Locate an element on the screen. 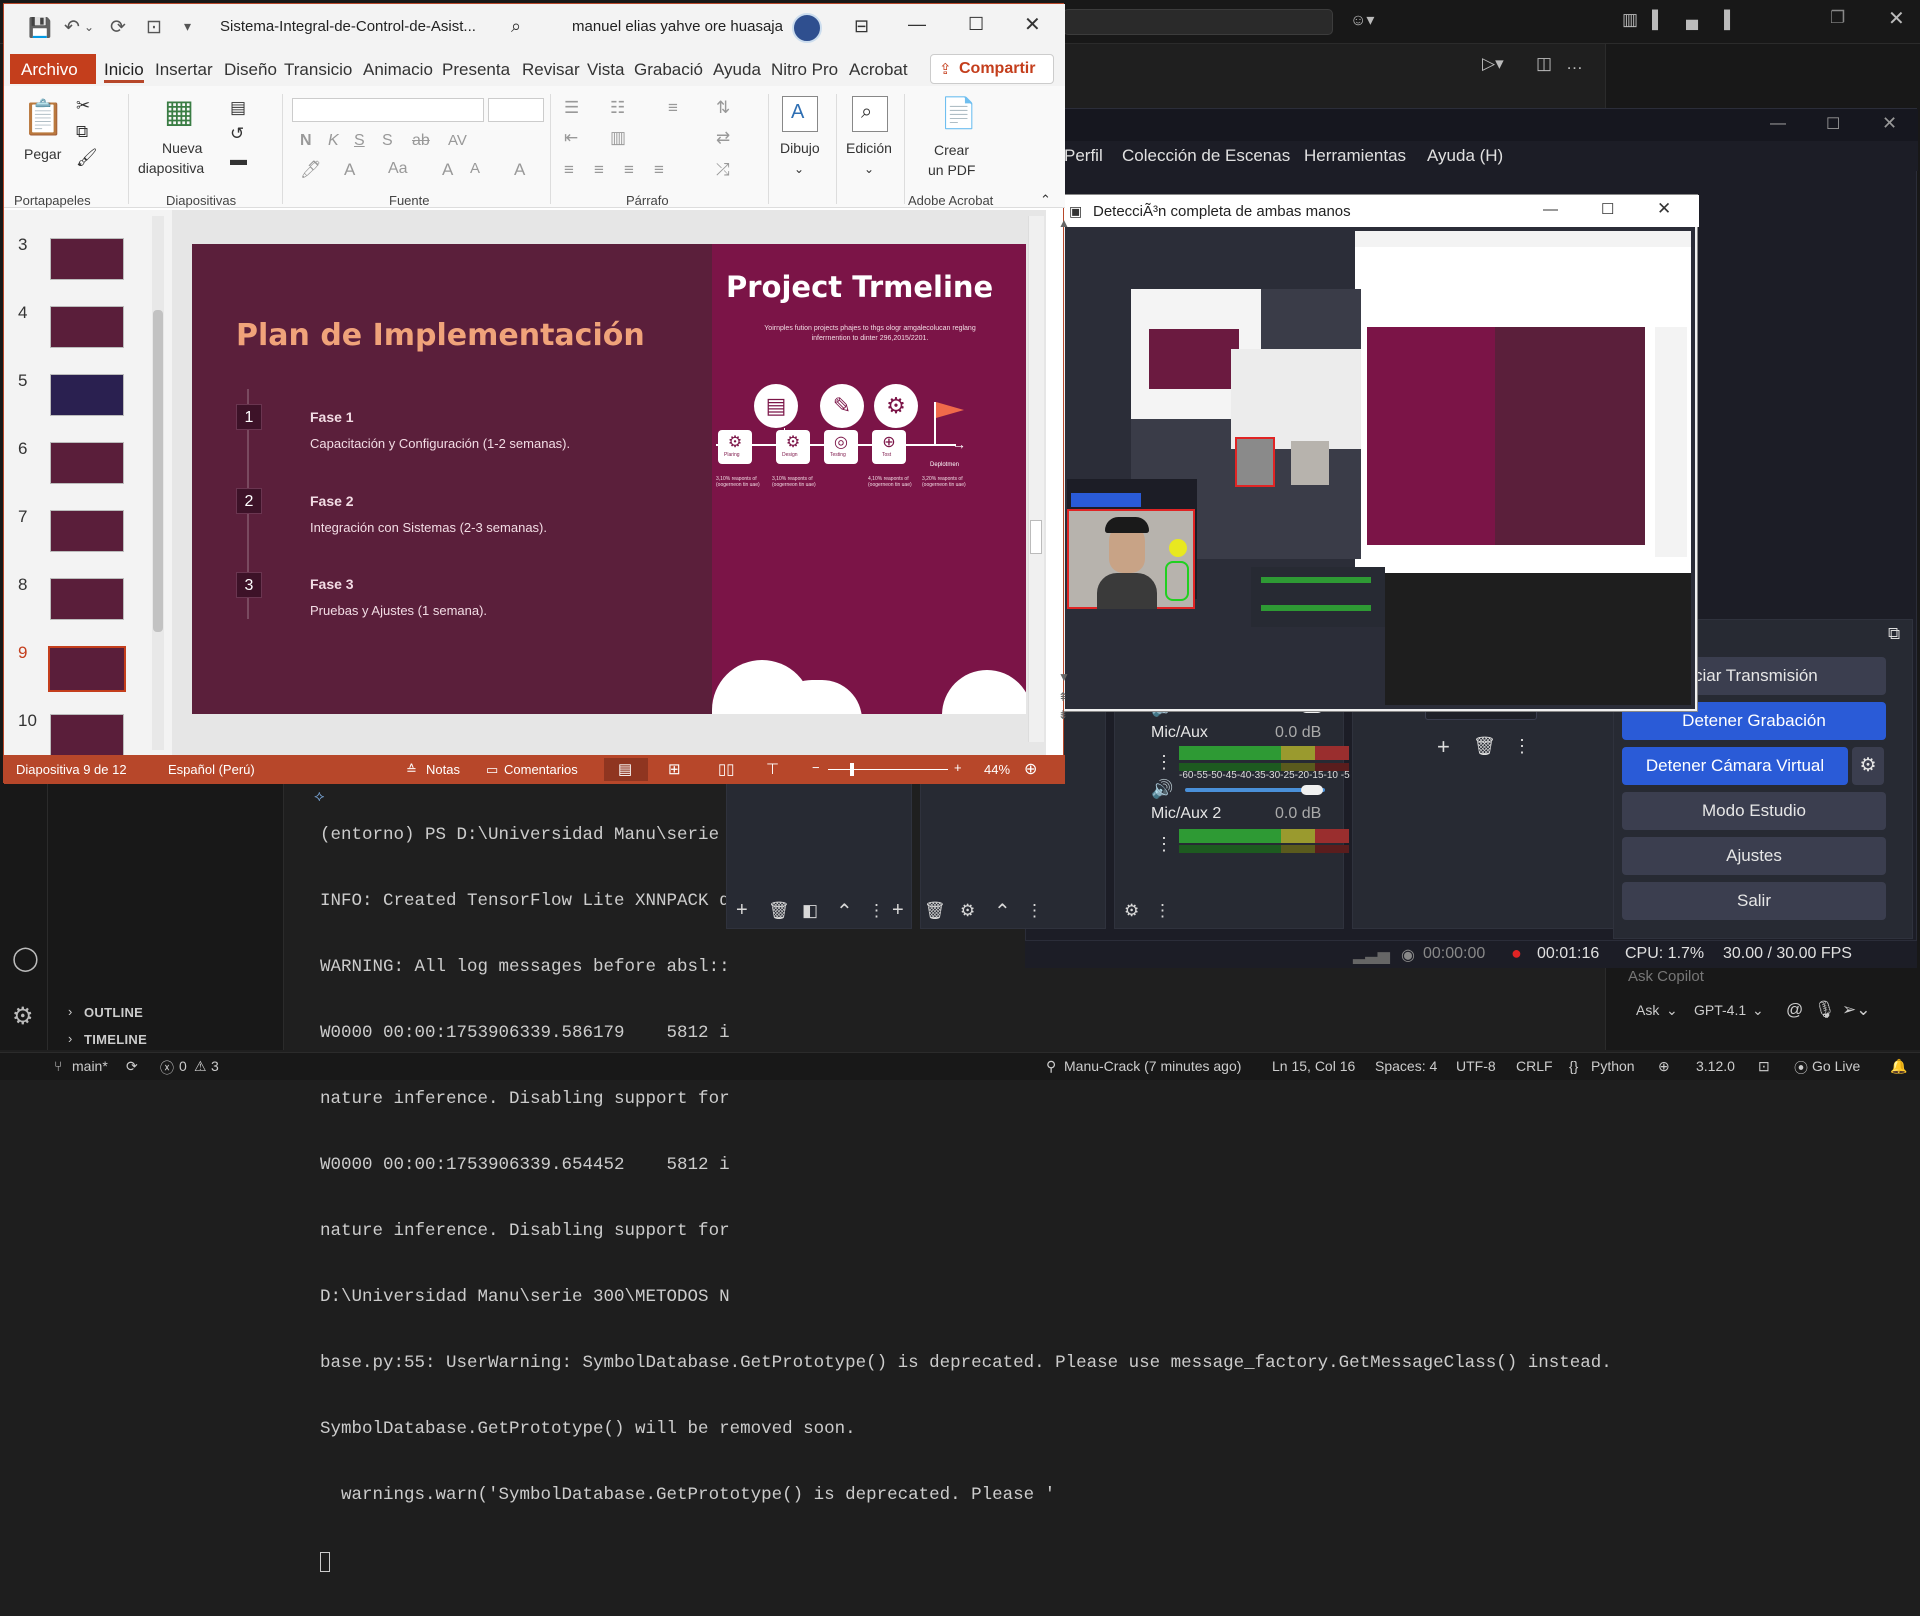 This screenshot has height=1616, width=1920. restore-icon: ❐ is located at coordinates (1837, 18).